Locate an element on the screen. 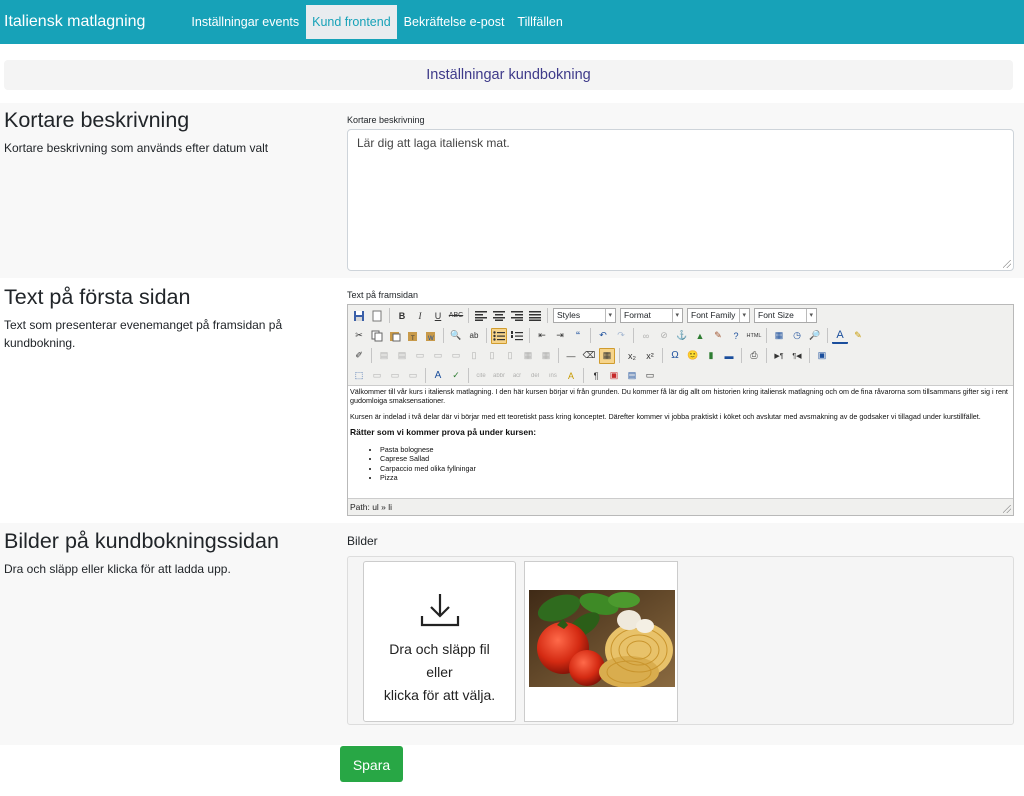 The height and width of the screenshot is (796, 1024). preview-icon: 🔎 is located at coordinates (815, 336).